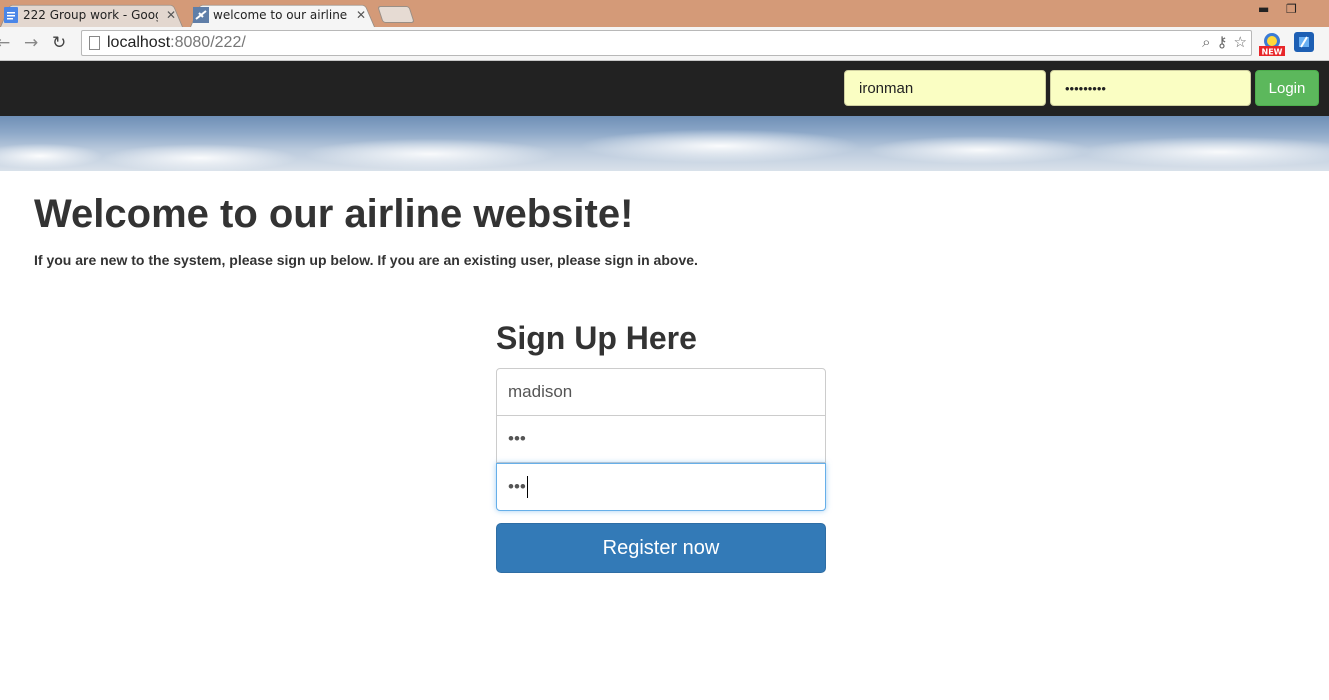 Image resolution: width=1329 pixels, height=700 pixels. Describe the element at coordinates (1206, 42) in the screenshot. I see `zoom-icon: ⌕` at that location.